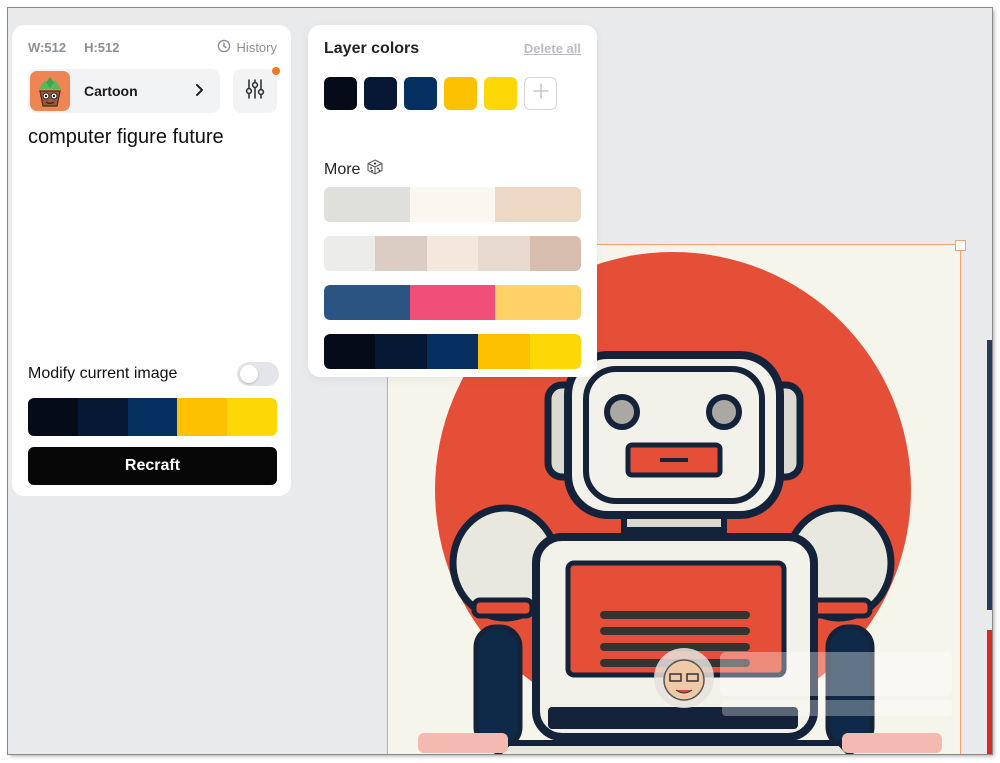  What do you see at coordinates (102, 47) in the screenshot?
I see `height-label: H:512` at bounding box center [102, 47].